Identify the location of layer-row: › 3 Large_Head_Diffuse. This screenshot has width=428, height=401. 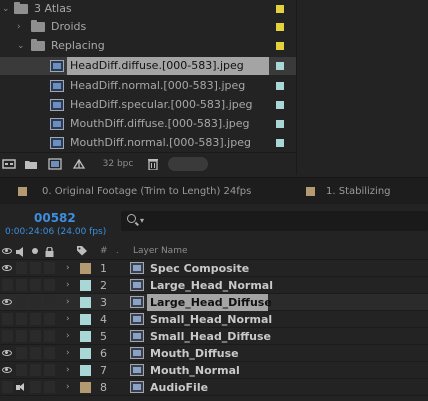
(214, 302).